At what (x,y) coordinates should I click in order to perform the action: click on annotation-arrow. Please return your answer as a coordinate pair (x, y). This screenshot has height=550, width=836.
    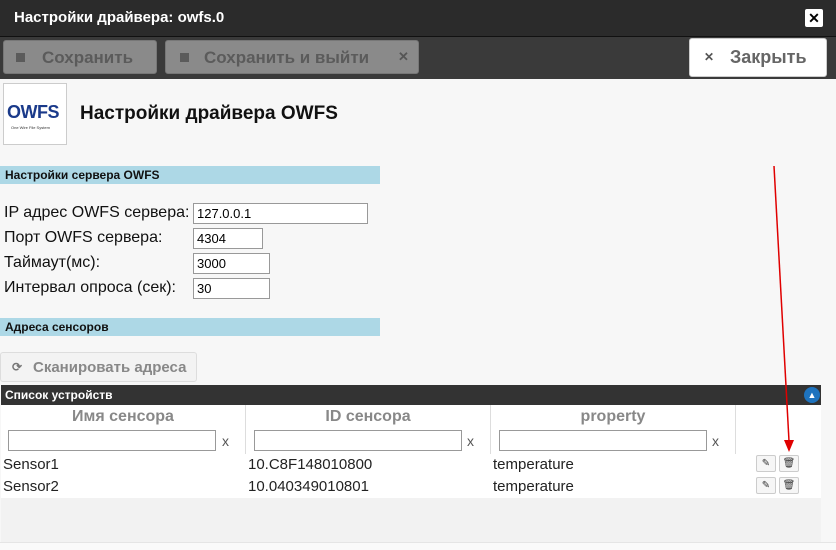
    Looking at the image, I should click on (783, 308).